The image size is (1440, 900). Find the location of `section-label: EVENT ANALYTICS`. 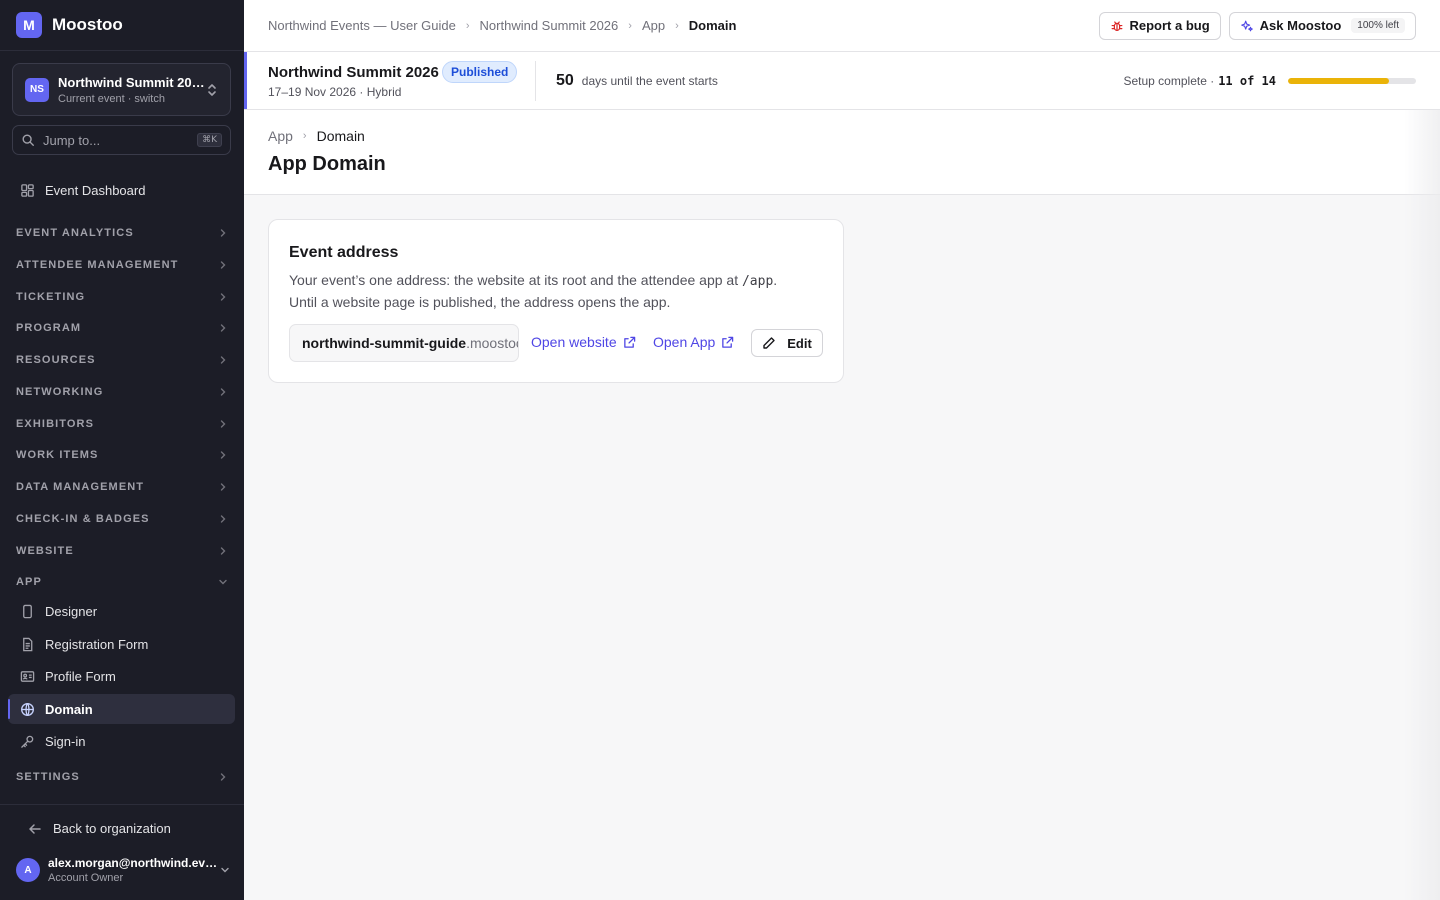

section-label: EVENT ANALYTICS is located at coordinates (75, 233).